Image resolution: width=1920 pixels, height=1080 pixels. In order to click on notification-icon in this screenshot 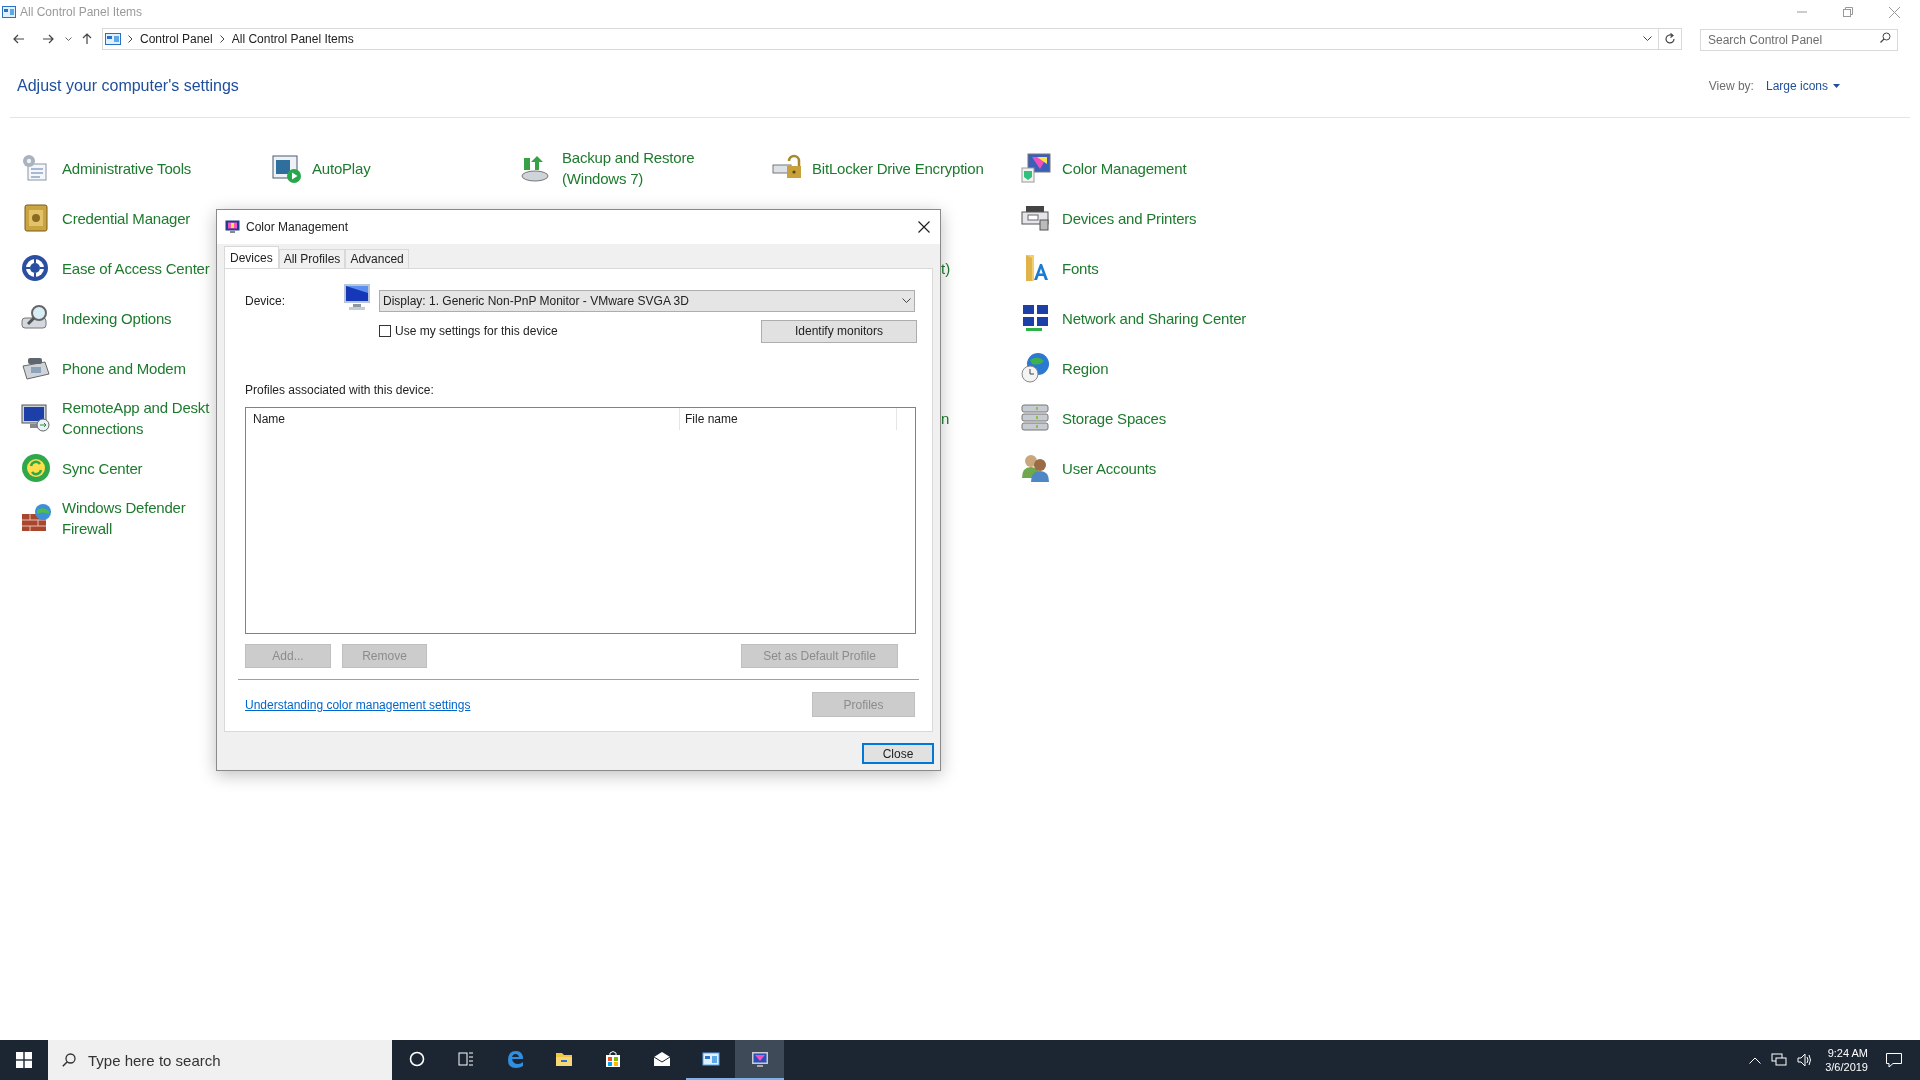, I will do `click(1894, 1060)`.